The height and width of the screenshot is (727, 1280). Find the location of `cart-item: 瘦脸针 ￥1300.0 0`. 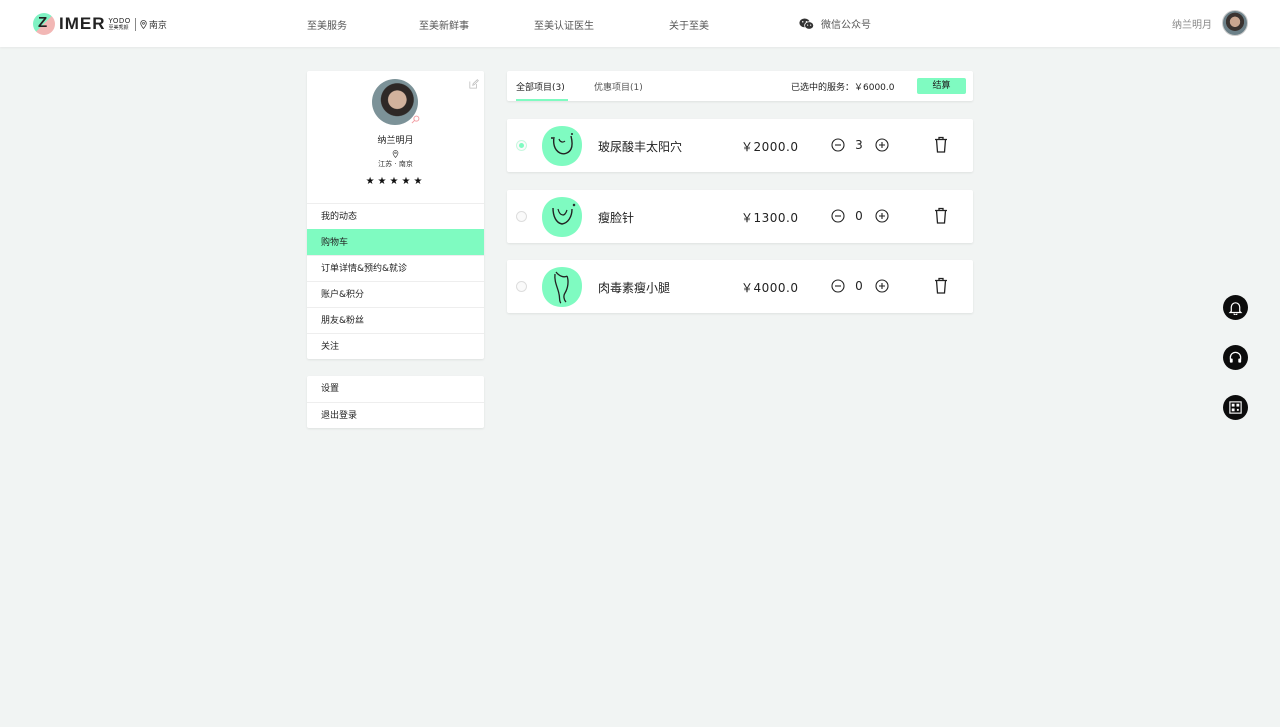

cart-item: 瘦脸针 ￥1300.0 0 is located at coordinates (740, 216).